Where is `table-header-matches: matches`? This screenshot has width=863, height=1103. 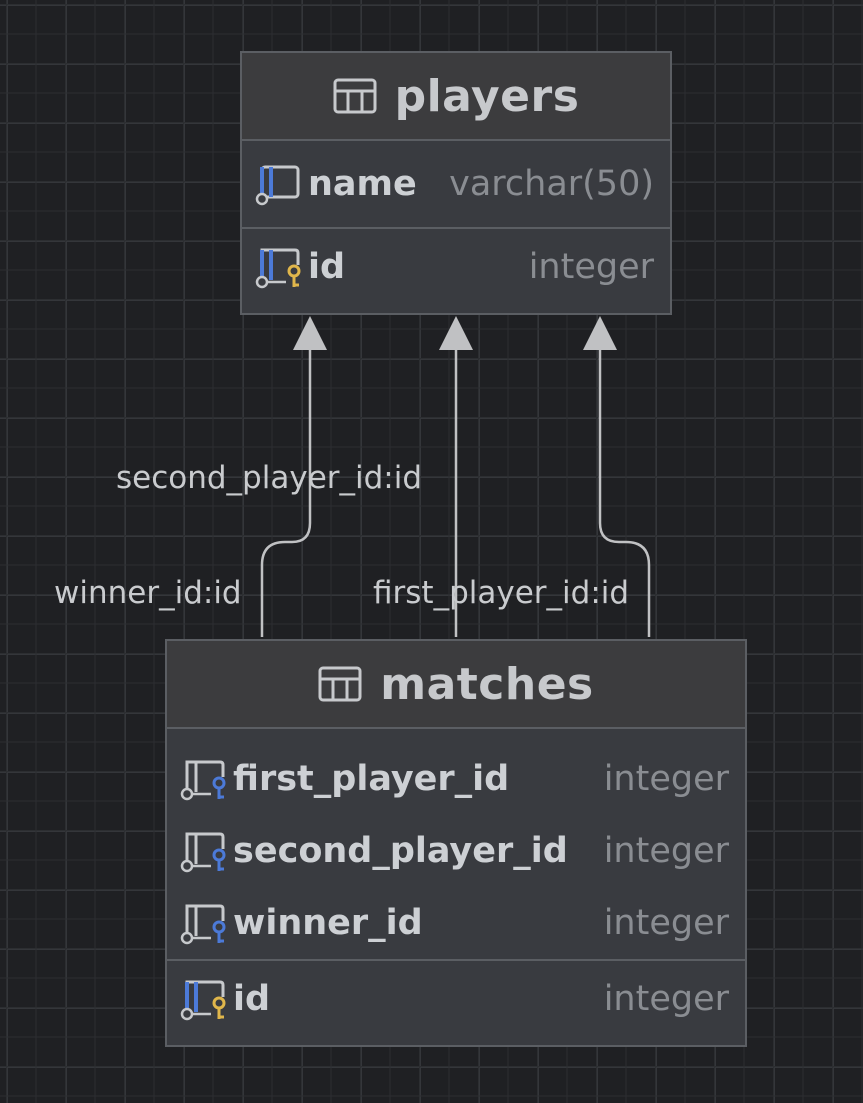 table-header-matches: matches is located at coordinates (456, 685).